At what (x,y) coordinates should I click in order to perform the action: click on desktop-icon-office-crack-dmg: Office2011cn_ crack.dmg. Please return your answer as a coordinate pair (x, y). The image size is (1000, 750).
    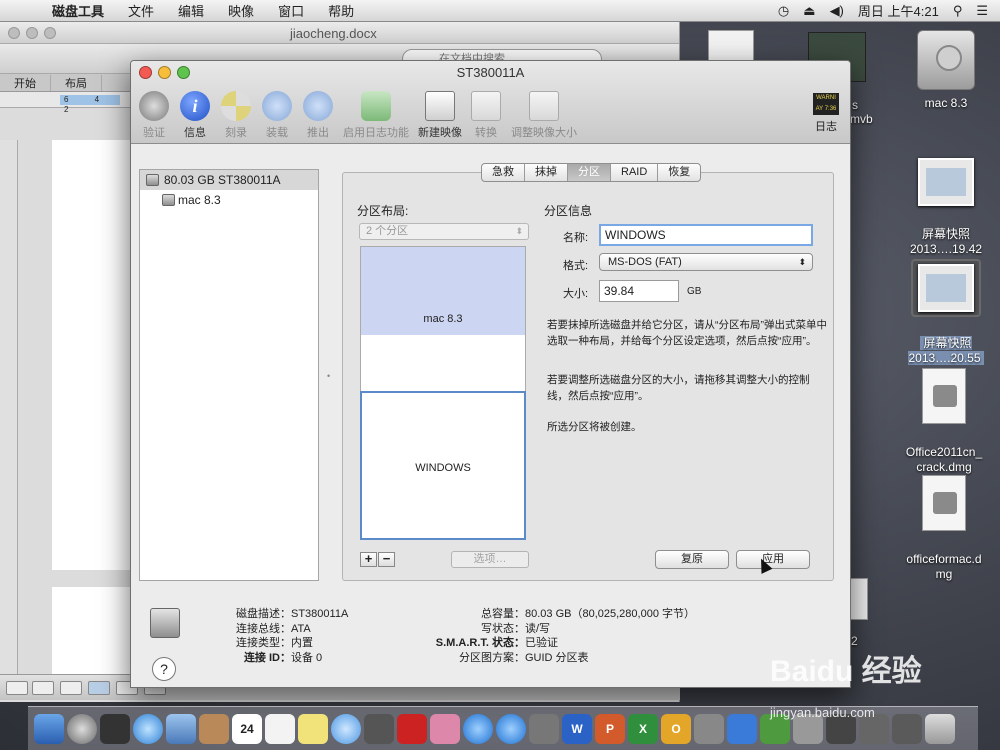
    Looking at the image, I should click on (944, 414).